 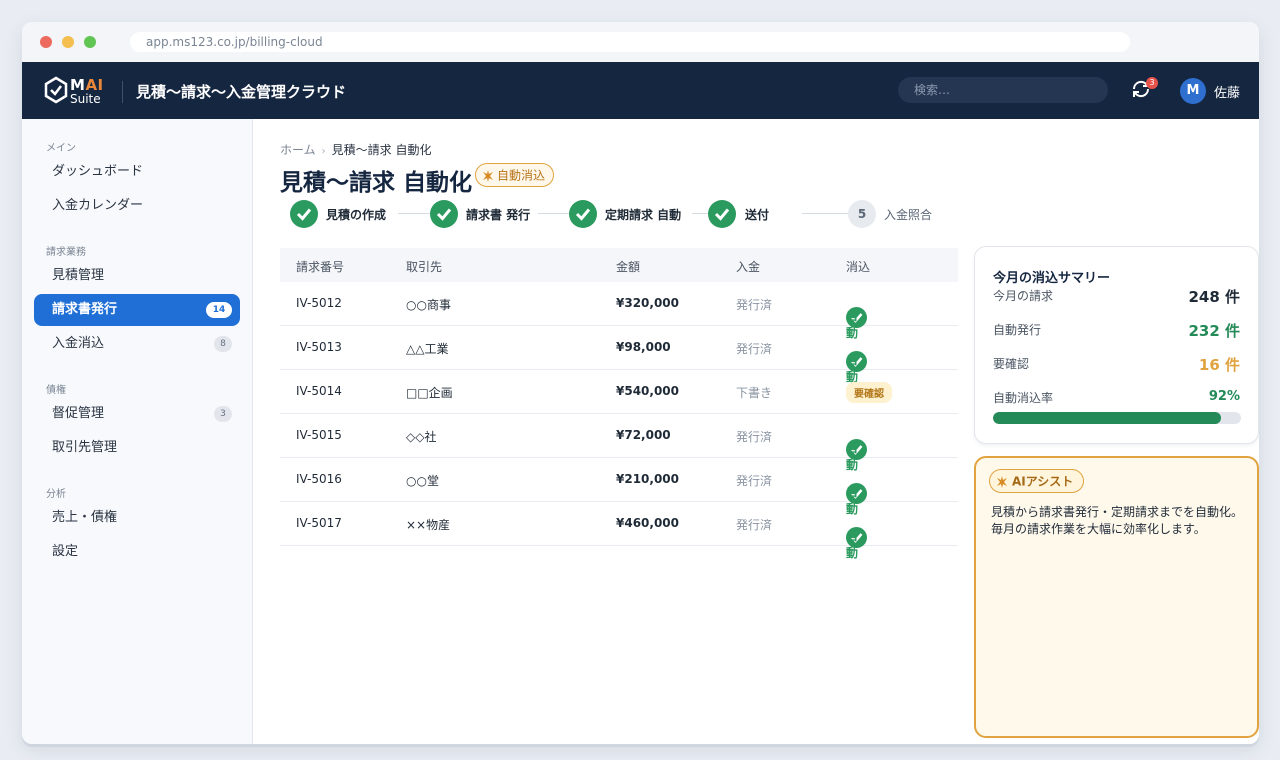 What do you see at coordinates (46, 42) in the screenshot?
I see `close-window-button` at bounding box center [46, 42].